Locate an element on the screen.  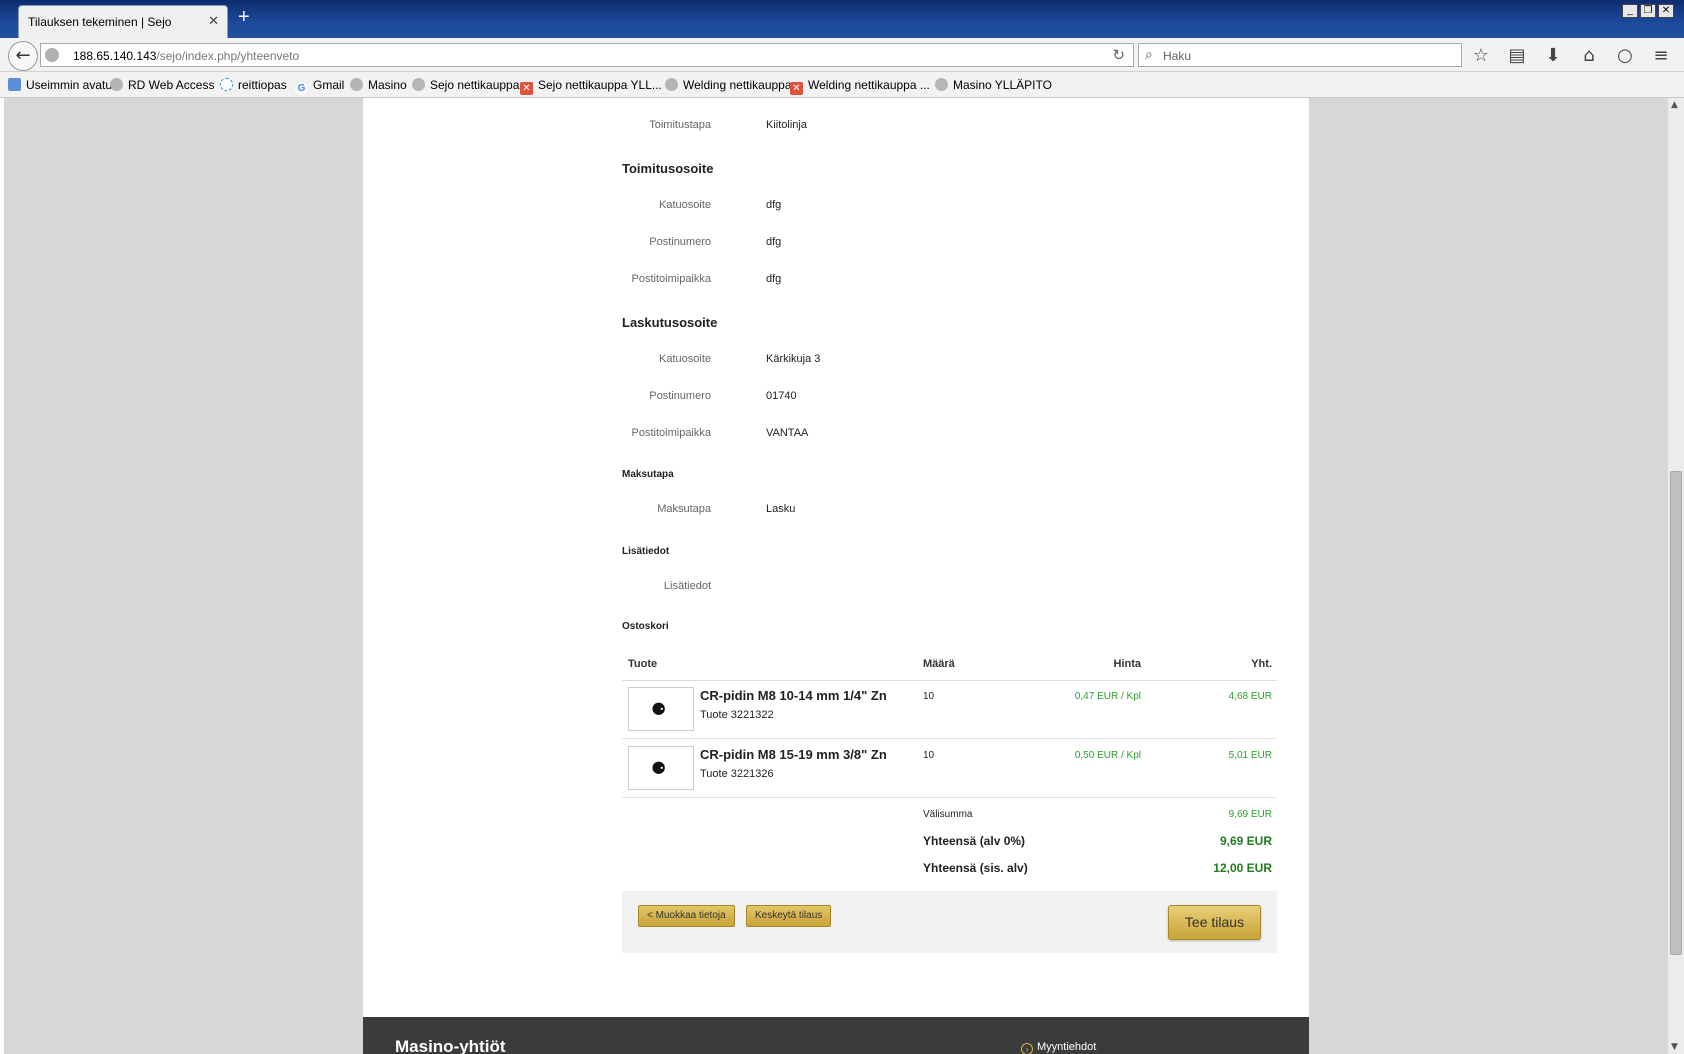
bookmark-star-icon: ☆ is located at coordinates (1481, 55).